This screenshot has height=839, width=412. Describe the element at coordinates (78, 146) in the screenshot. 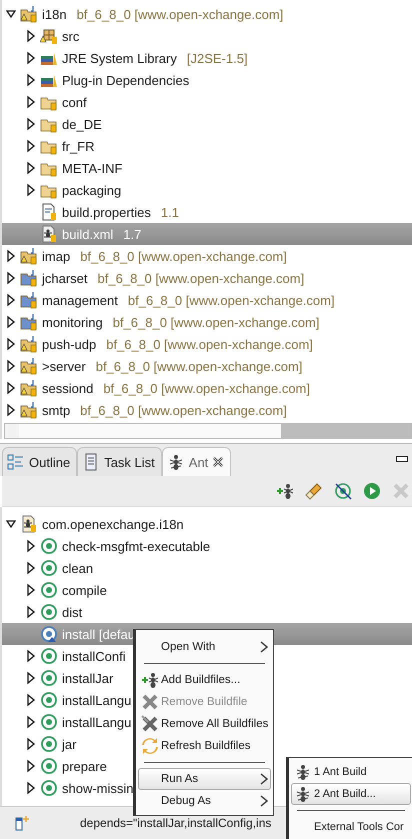

I see `tree-item-label: fr_FR` at that location.